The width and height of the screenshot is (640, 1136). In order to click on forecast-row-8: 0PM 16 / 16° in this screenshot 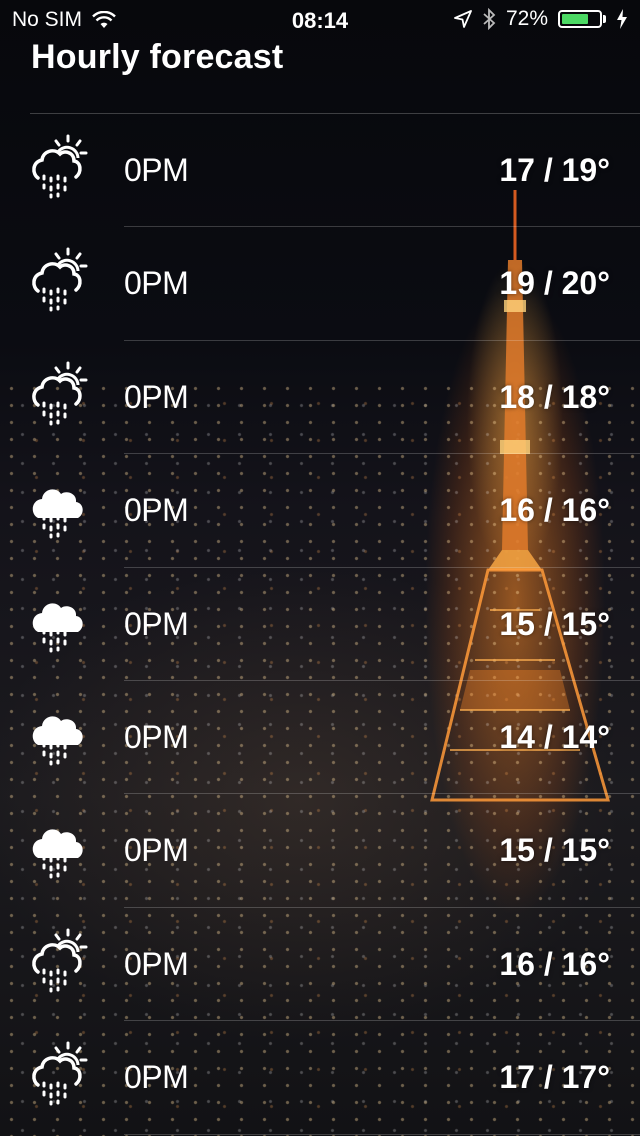, I will do `click(320, 965)`.